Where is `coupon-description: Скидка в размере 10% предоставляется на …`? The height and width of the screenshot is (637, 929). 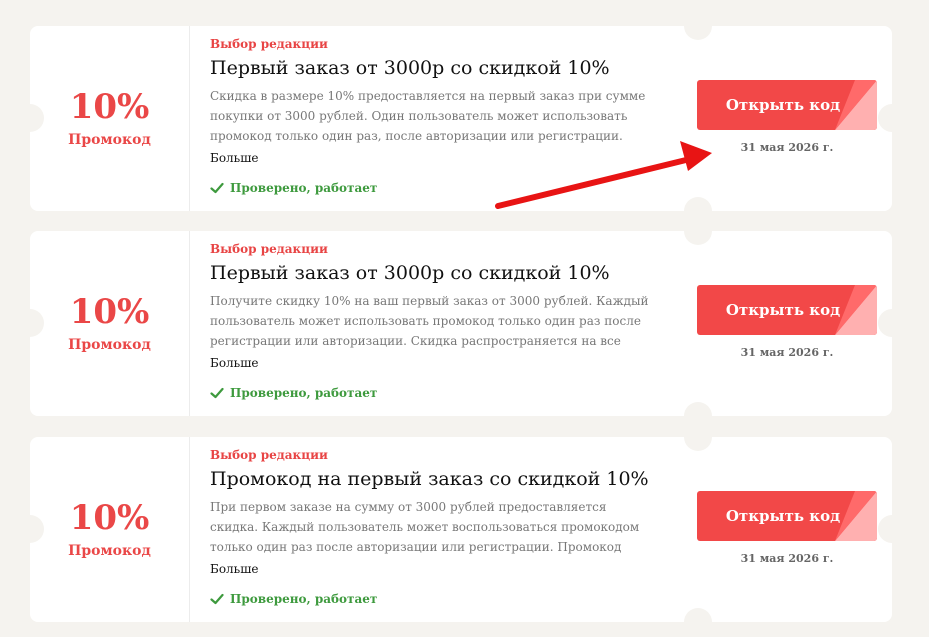
coupon-description: Скидка в размере 10% предоставляется на … is located at coordinates (428, 116).